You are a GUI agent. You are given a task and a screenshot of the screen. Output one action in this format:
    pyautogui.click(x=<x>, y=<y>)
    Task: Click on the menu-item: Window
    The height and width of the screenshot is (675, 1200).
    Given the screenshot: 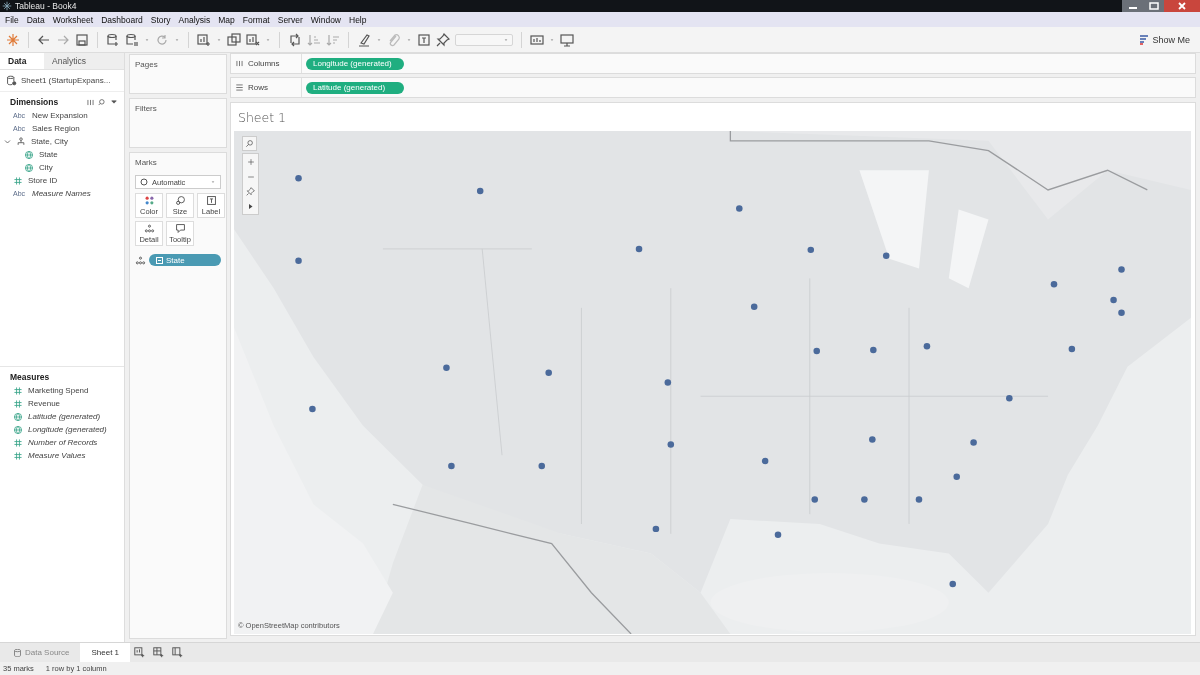 What is the action you would take?
    pyautogui.click(x=325, y=19)
    